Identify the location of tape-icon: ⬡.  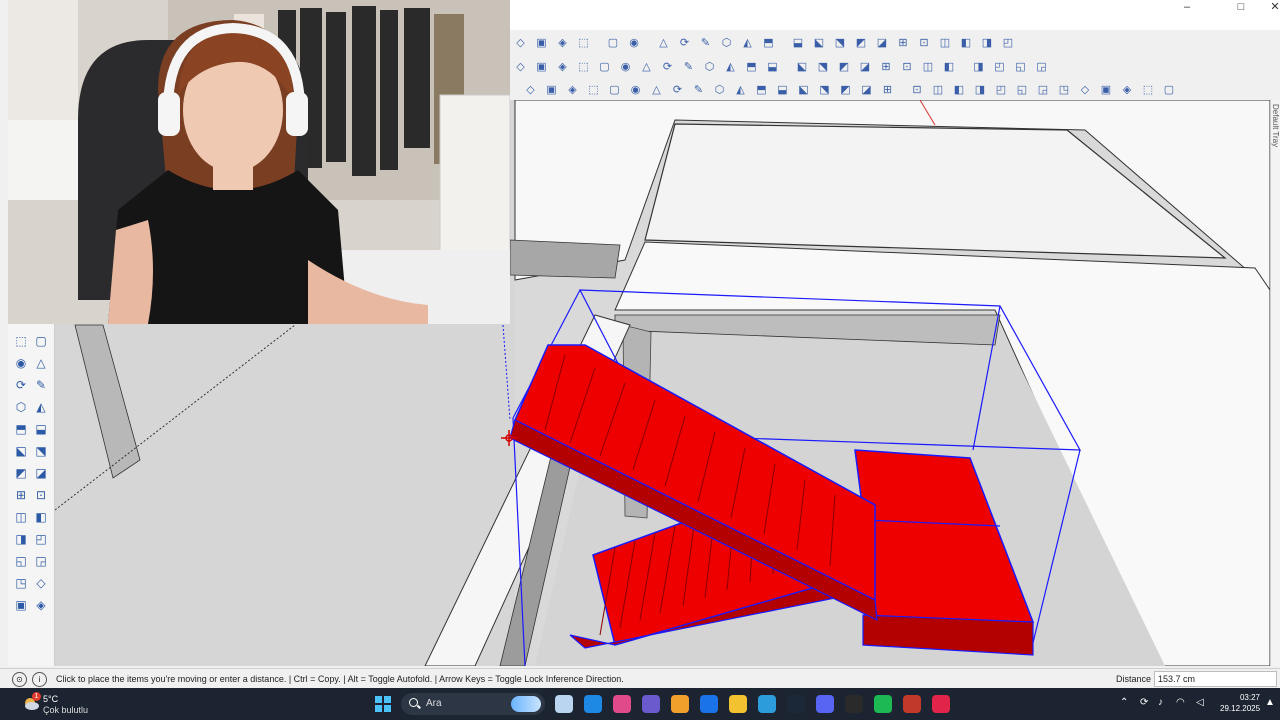
(710, 66).